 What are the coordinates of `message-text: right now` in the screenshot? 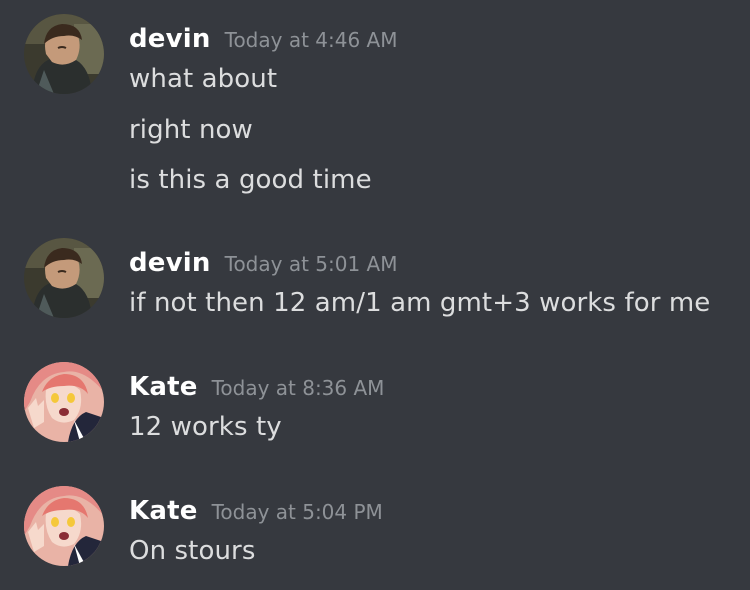 It's located at (191, 130).